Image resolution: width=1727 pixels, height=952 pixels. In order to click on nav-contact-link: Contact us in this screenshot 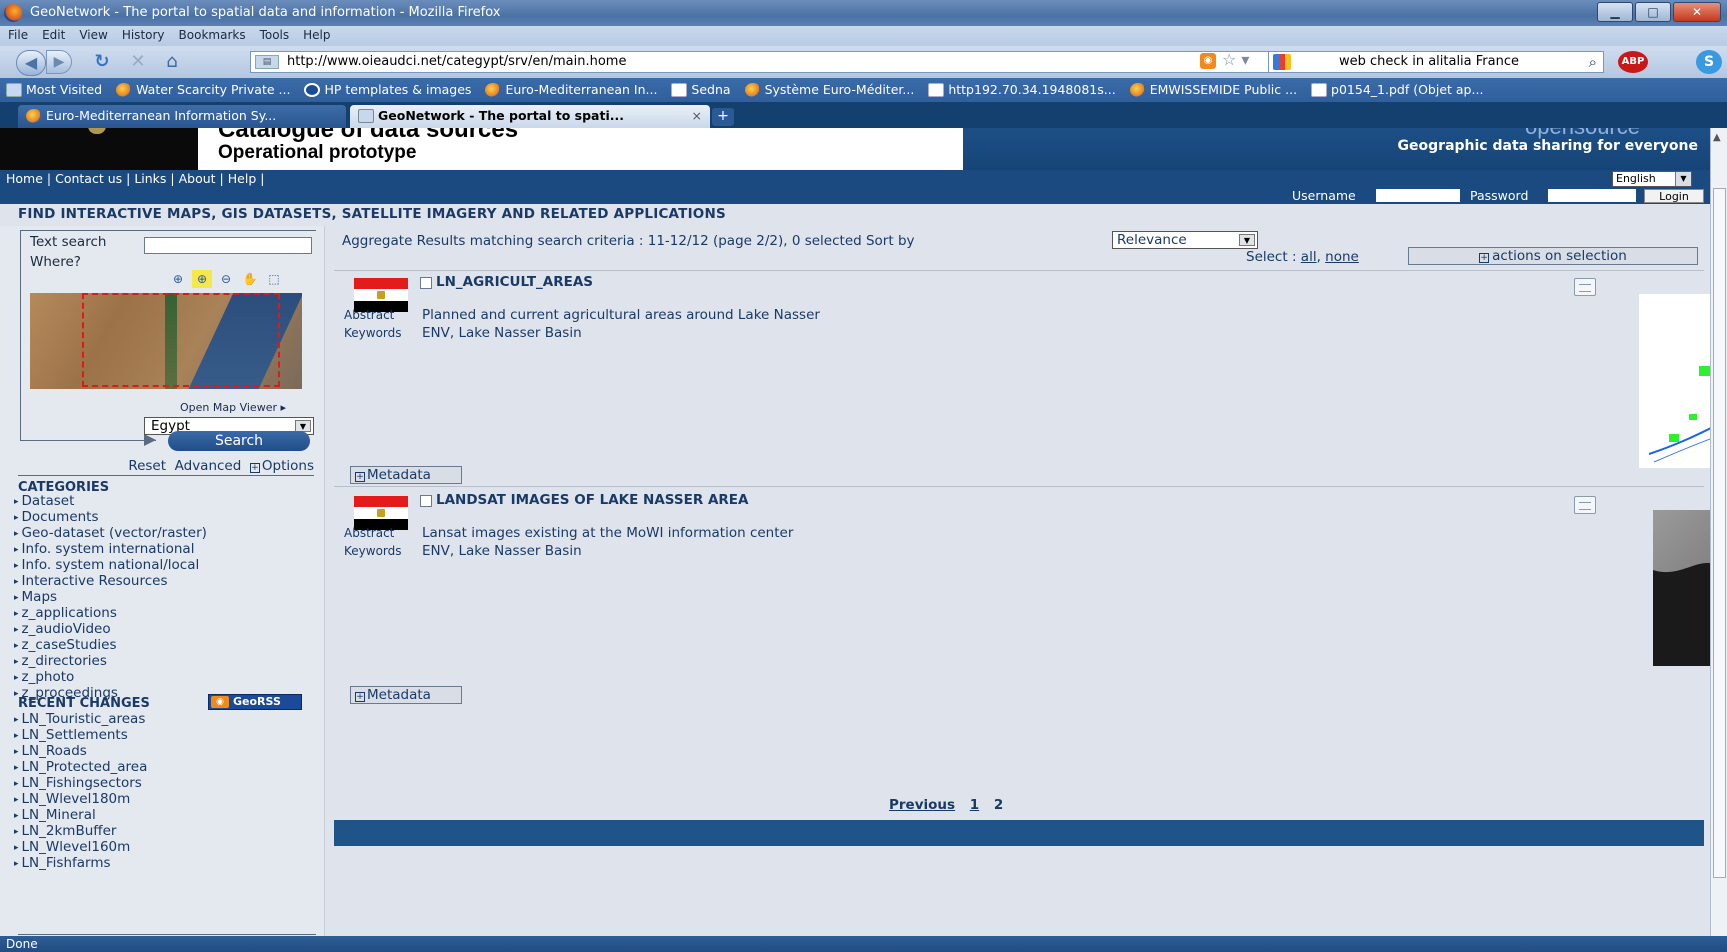, I will do `click(88, 178)`.